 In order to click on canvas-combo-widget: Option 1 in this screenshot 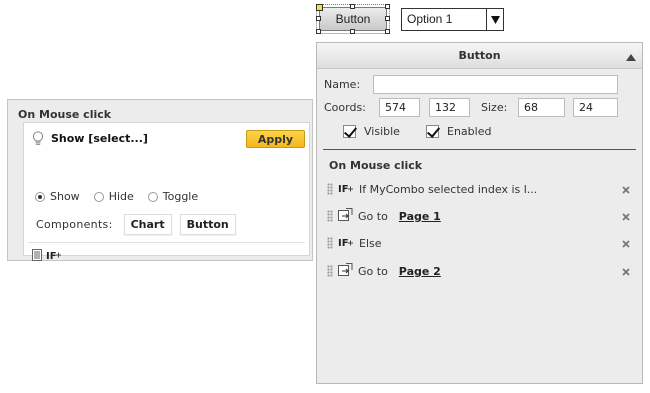, I will do `click(452, 19)`.